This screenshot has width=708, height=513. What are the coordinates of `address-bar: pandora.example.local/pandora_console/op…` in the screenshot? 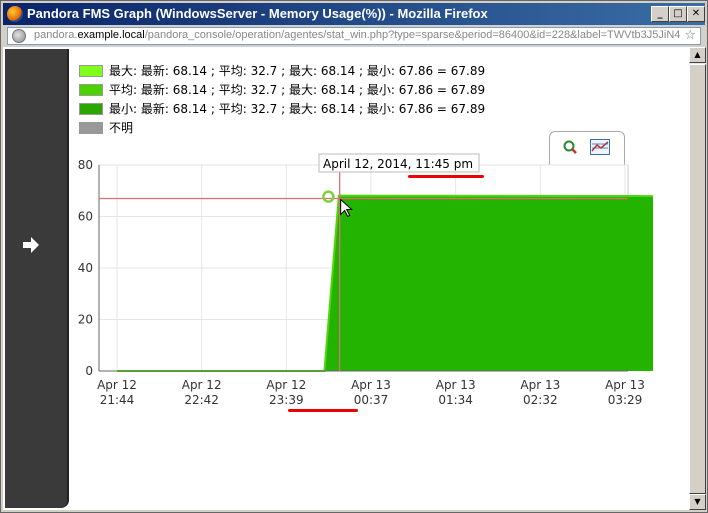 It's located at (354, 36).